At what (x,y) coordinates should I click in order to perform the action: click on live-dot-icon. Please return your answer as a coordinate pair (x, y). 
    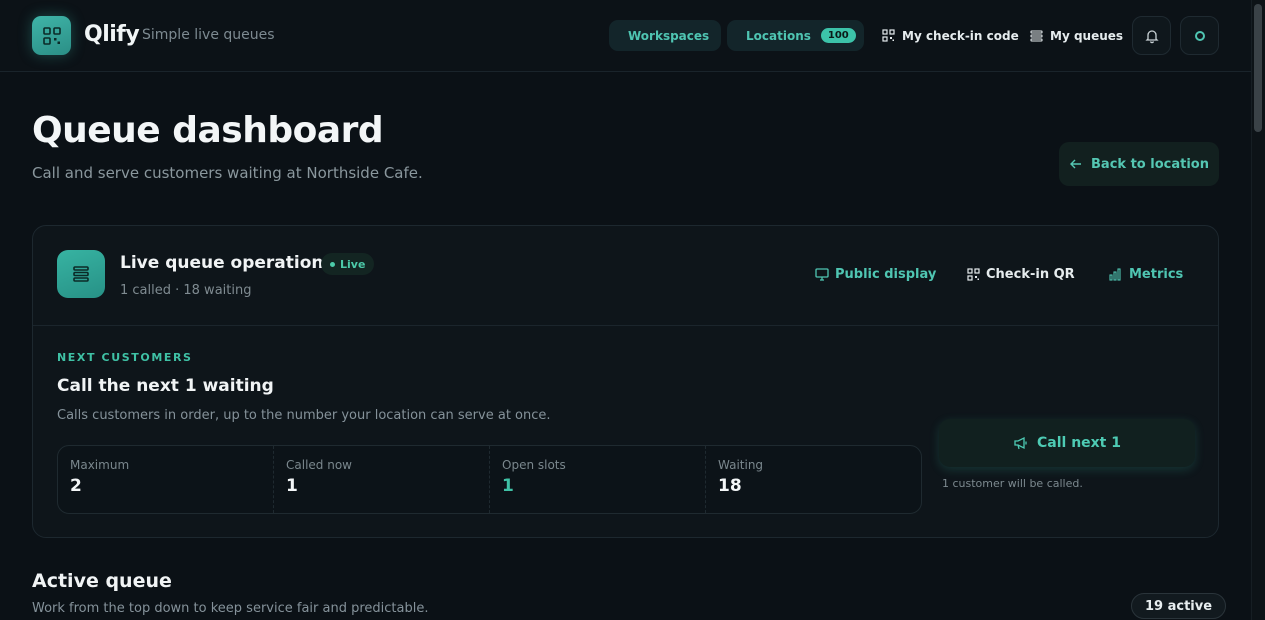
    Looking at the image, I should click on (332, 264).